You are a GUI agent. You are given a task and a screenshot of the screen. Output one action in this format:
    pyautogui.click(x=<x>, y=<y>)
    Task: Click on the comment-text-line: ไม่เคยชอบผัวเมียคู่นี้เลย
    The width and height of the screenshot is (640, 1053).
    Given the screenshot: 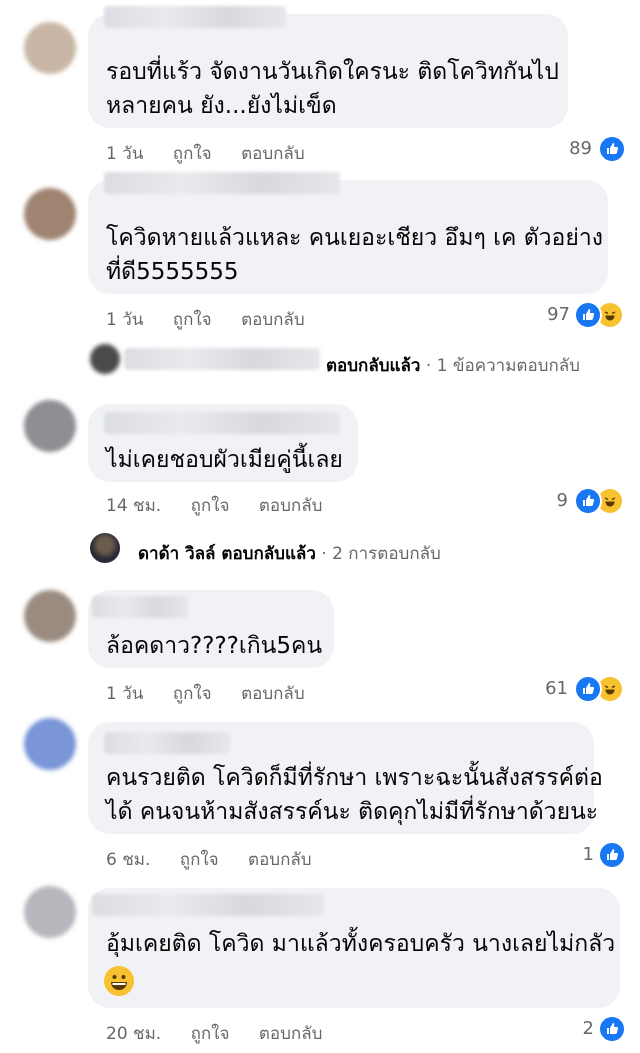 What is the action you would take?
    pyautogui.click(x=224, y=460)
    